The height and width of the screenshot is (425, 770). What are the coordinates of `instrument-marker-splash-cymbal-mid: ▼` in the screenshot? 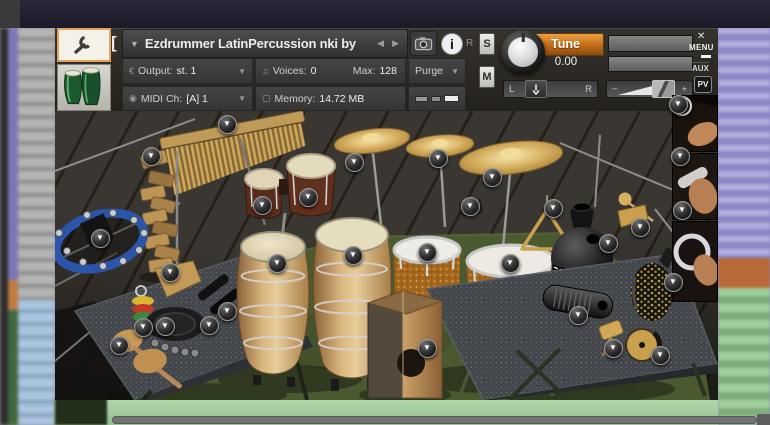 It's located at (438, 158).